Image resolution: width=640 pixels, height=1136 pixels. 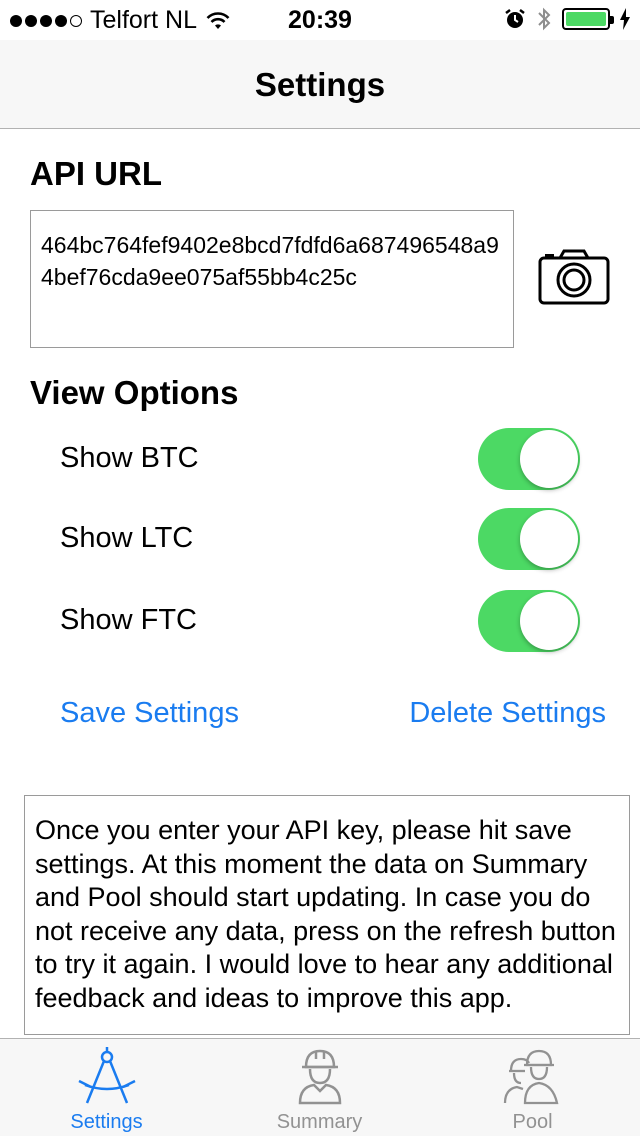 I want to click on show-btc-toggle, so click(x=529, y=459).